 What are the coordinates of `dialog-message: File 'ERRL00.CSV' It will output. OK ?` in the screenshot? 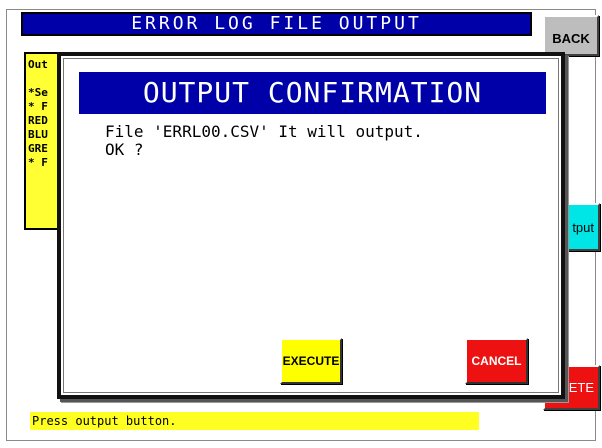 It's located at (264, 141).